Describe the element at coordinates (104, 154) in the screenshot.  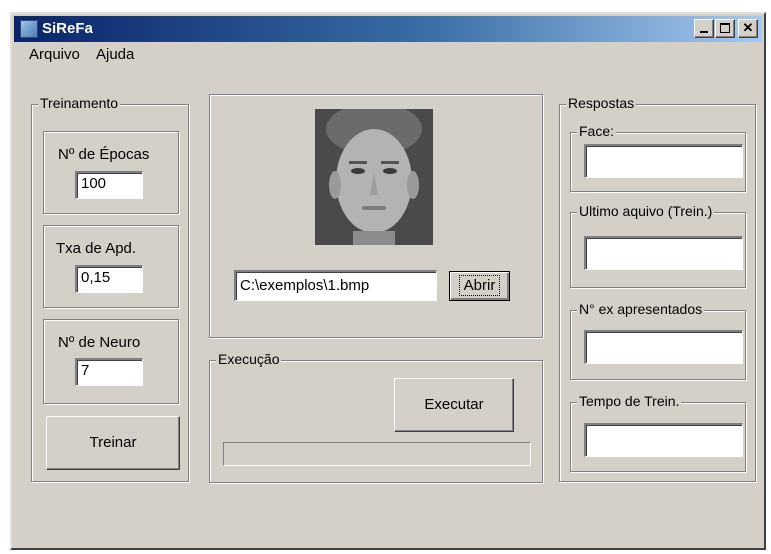
I see `epocas-label: Nº de Épocas` at that location.